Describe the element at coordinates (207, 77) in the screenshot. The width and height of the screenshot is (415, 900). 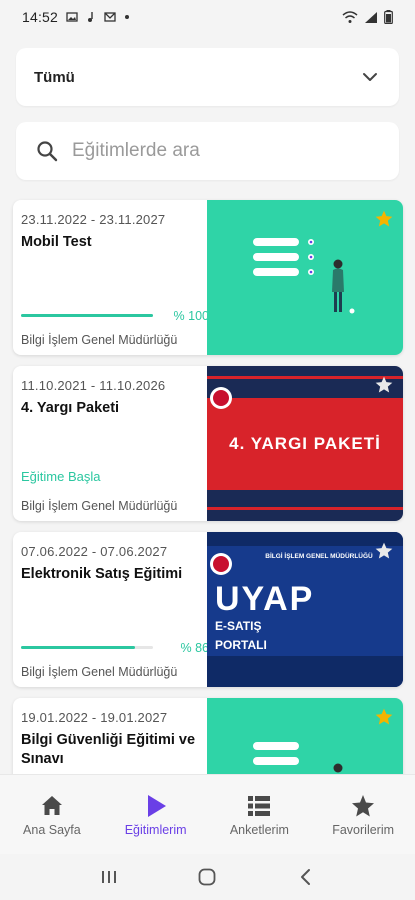
I see `category-filter-dropdown: Tümü` at that location.